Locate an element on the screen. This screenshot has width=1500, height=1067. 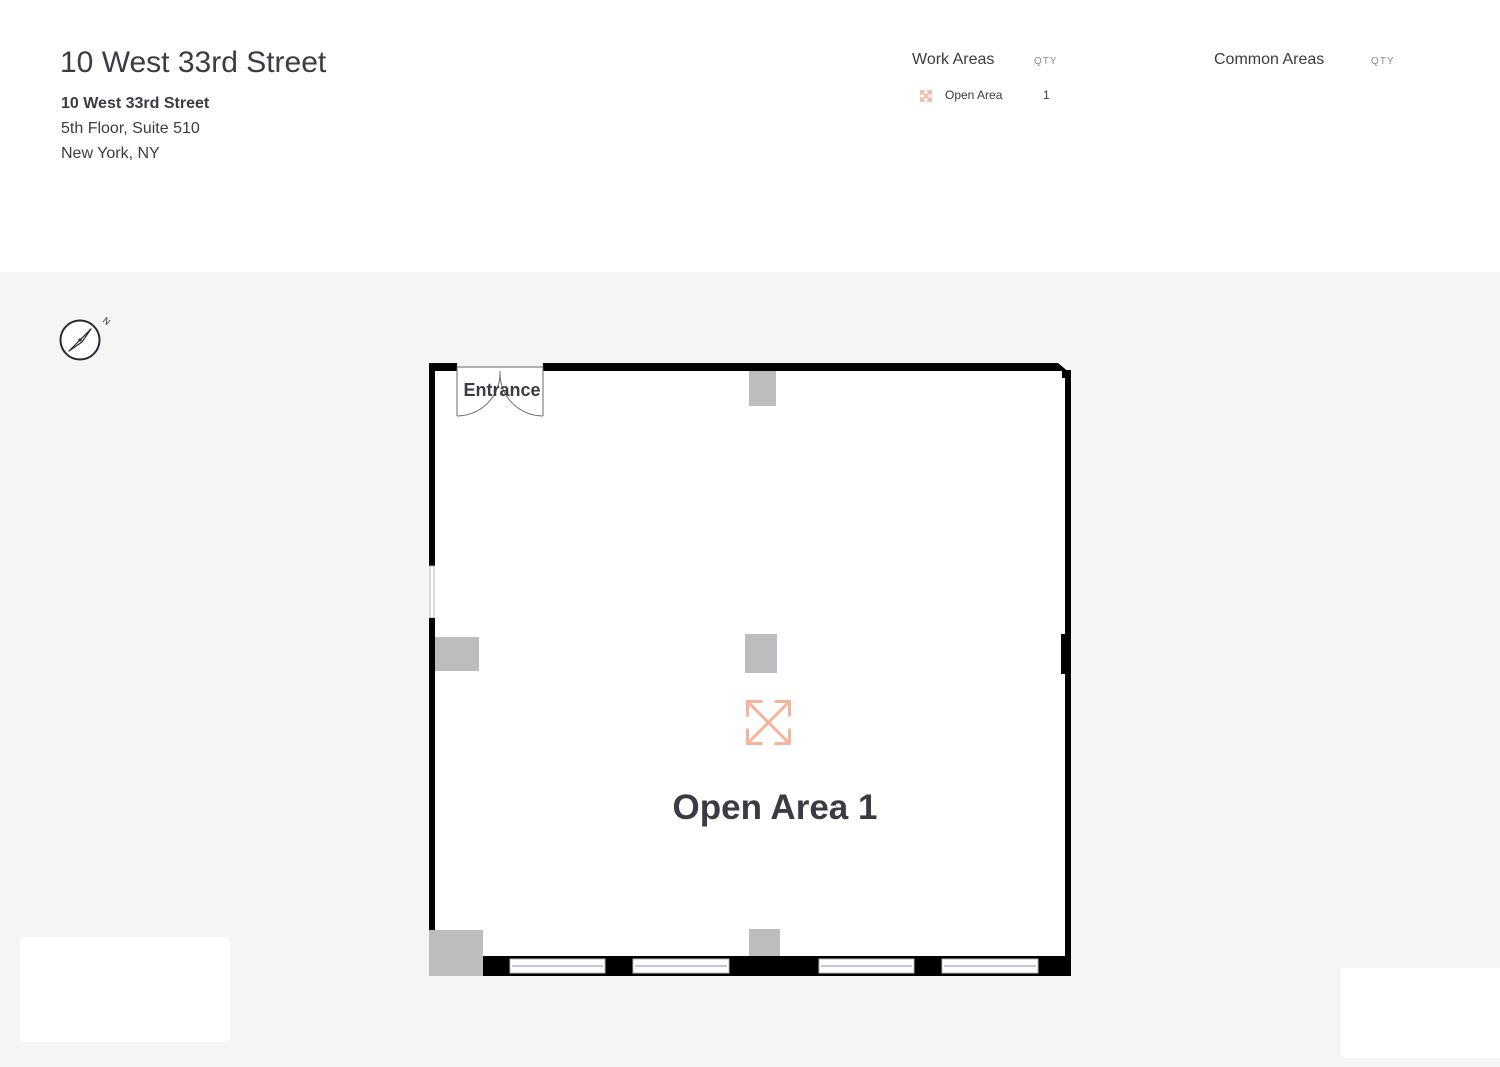
room-label: Open Area 1 is located at coordinates (775, 807).